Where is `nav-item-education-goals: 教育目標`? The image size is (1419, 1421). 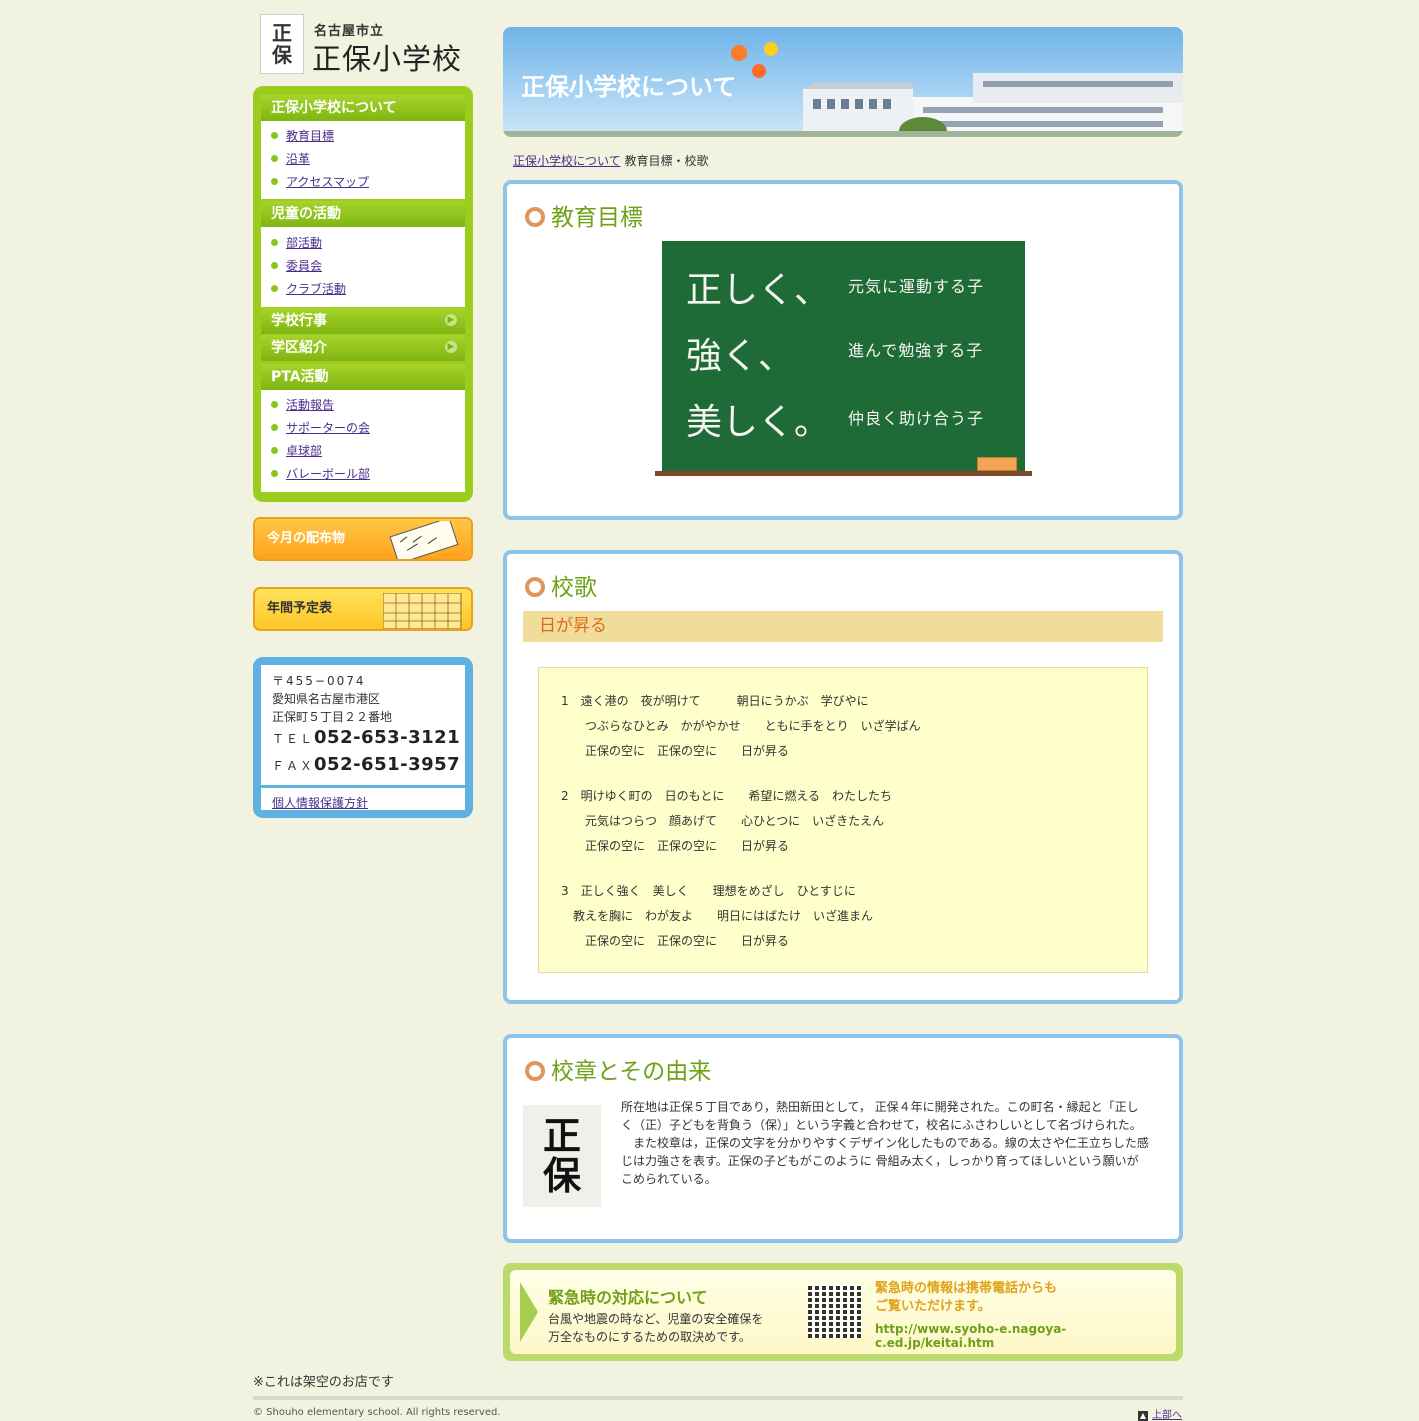 nav-item-education-goals: 教育目標 is located at coordinates (302, 136).